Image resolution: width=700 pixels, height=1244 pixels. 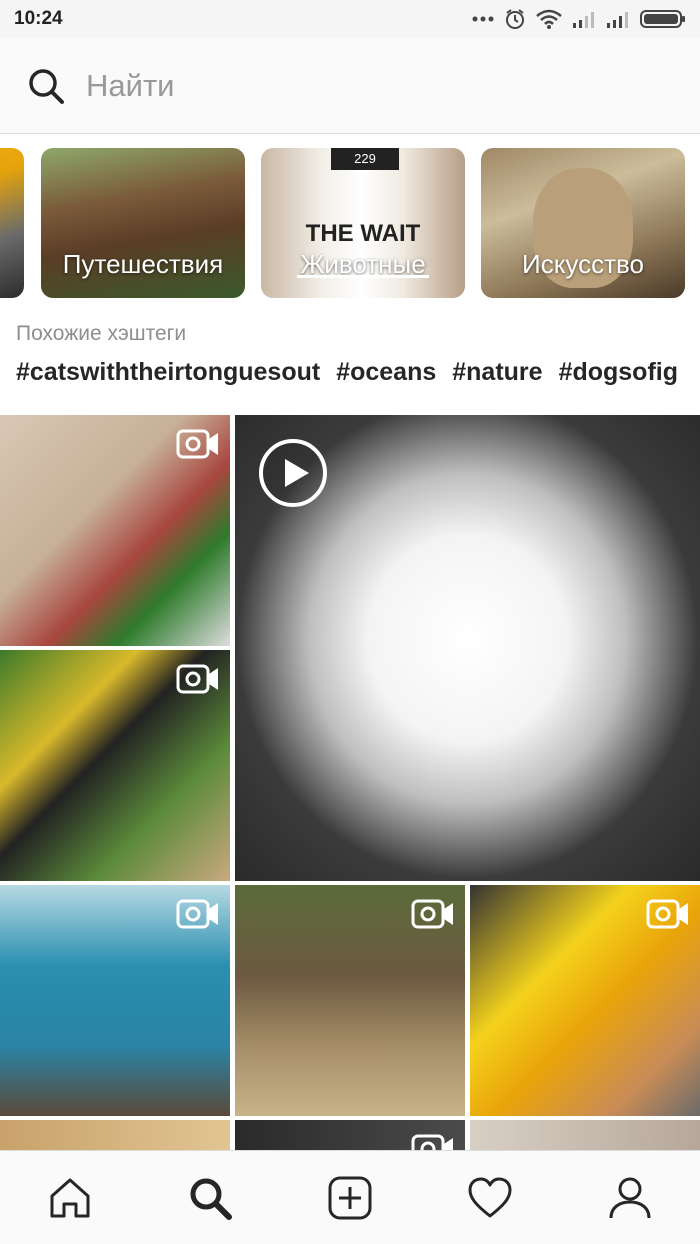 What do you see at coordinates (363, 233) in the screenshot?
I see `topic-image-text: THE WAIT` at bounding box center [363, 233].